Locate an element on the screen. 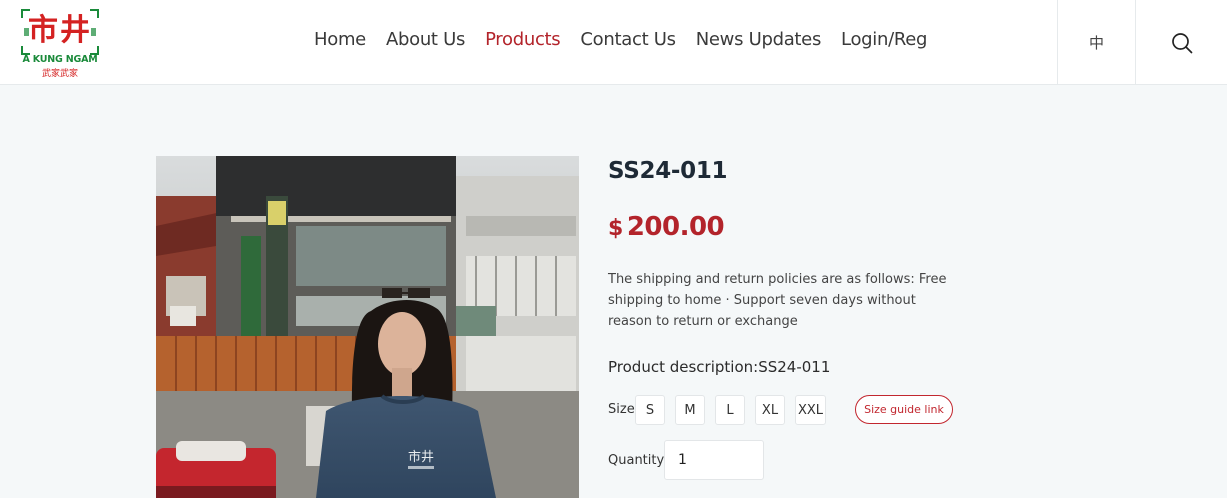  quantity-input is located at coordinates (714, 460).